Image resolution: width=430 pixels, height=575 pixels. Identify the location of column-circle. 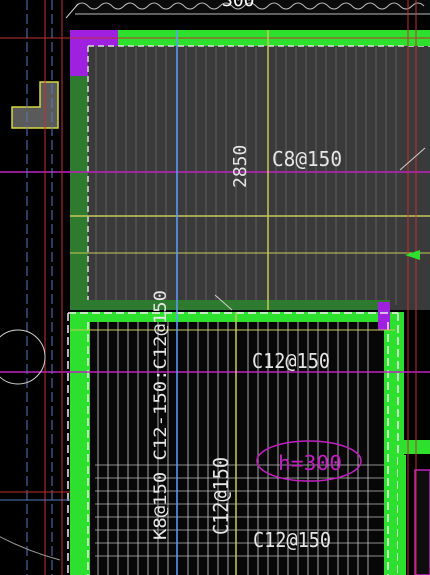
(23, 357).